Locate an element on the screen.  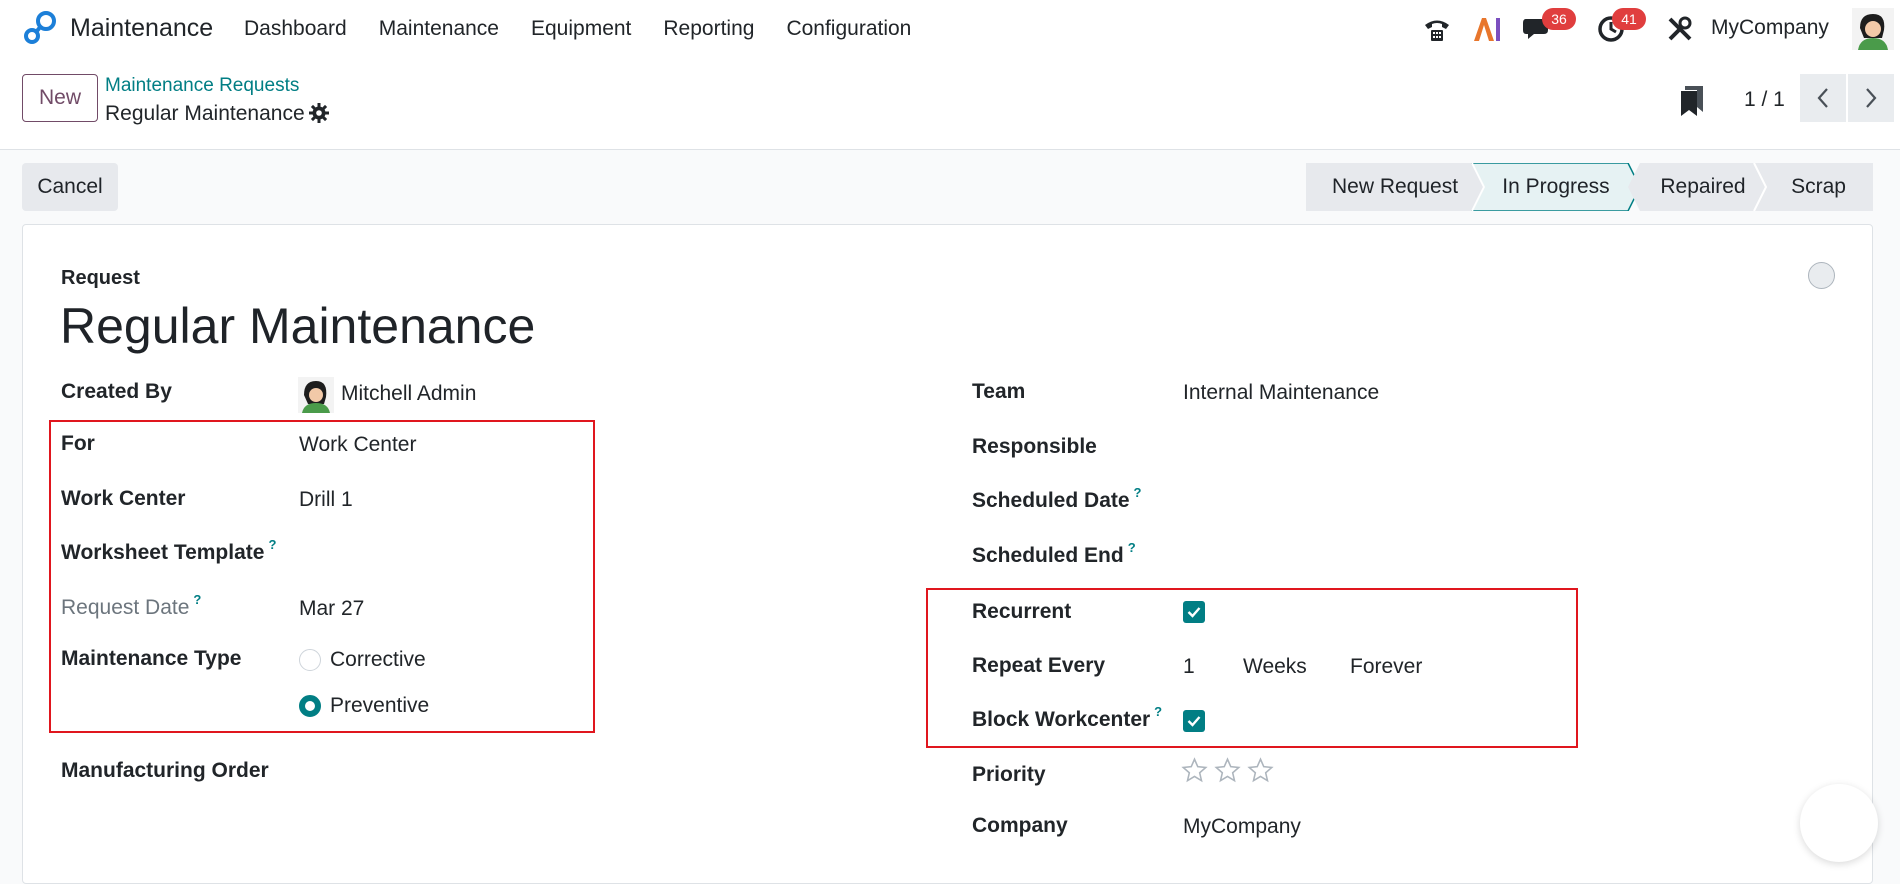
responsible-input is located at coordinates (1383, 446).